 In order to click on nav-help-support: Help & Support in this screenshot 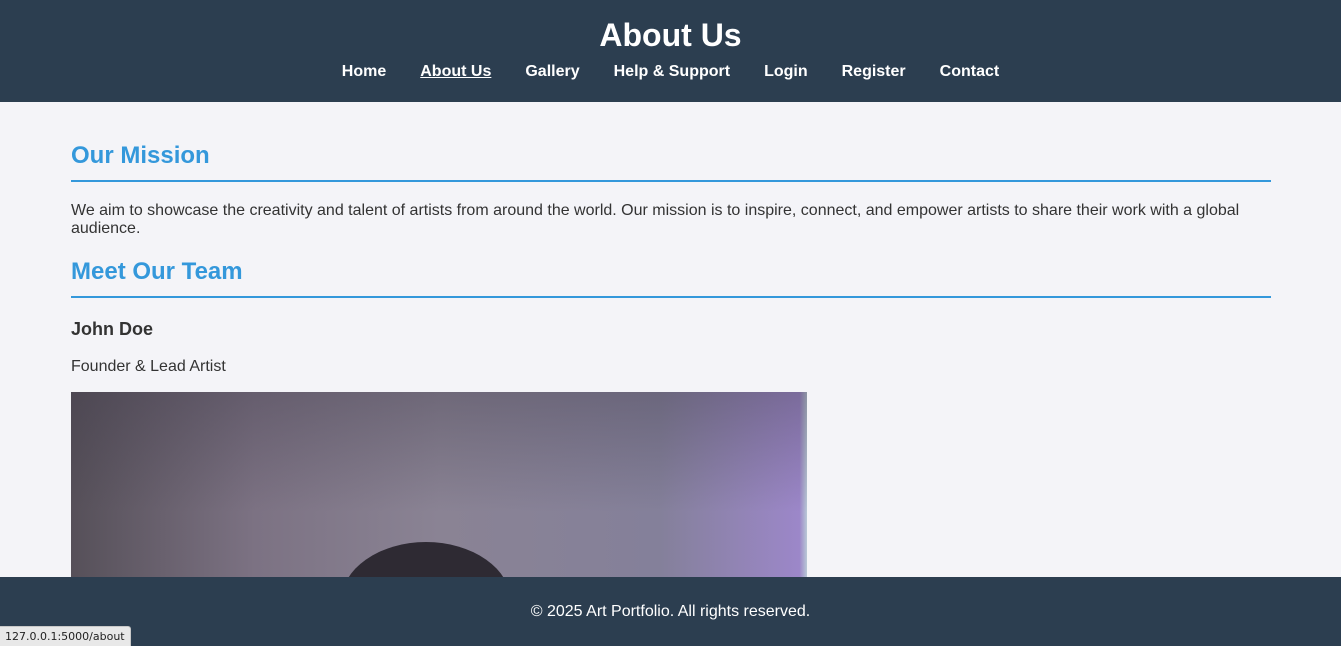, I will do `click(672, 72)`.